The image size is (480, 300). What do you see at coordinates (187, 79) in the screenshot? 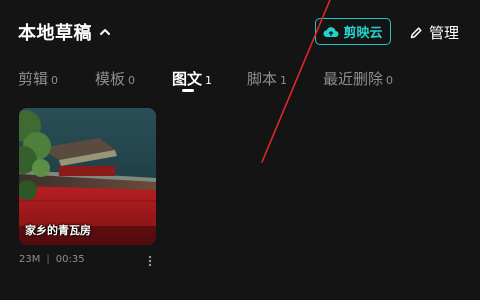
I see `tab-label: 图文` at bounding box center [187, 79].